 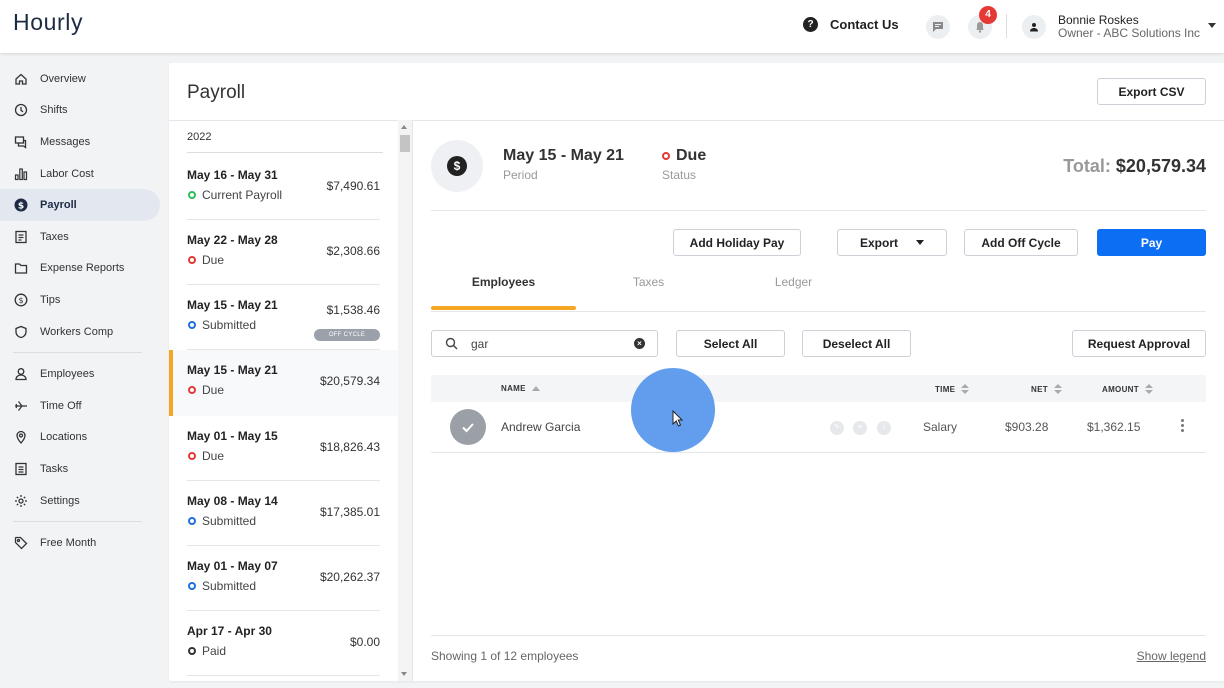 I want to click on sidebar-item-taxes: Taxes, so click(x=80, y=237).